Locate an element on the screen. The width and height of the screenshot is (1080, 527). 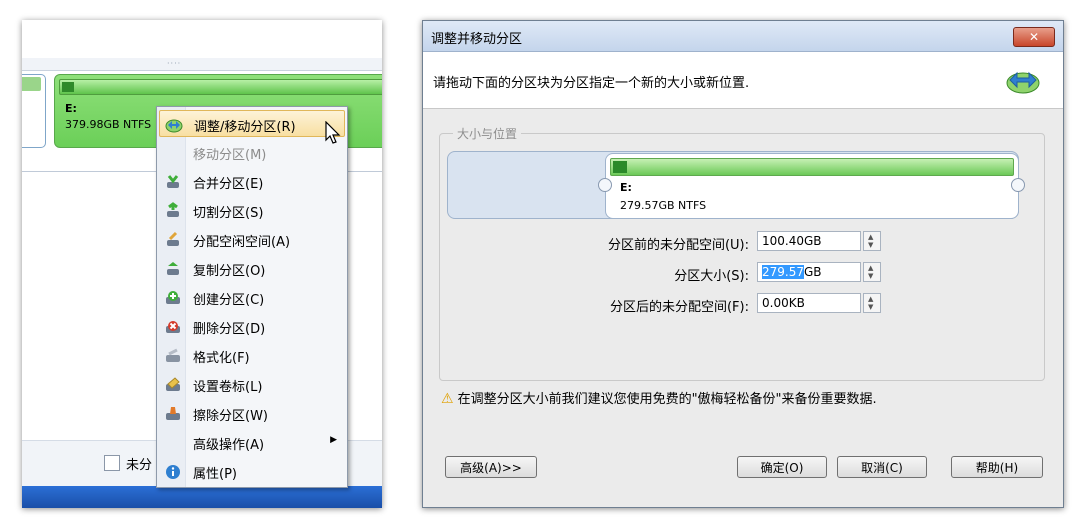
menu-item-move: 移动分区(M) is located at coordinates (252, 152).